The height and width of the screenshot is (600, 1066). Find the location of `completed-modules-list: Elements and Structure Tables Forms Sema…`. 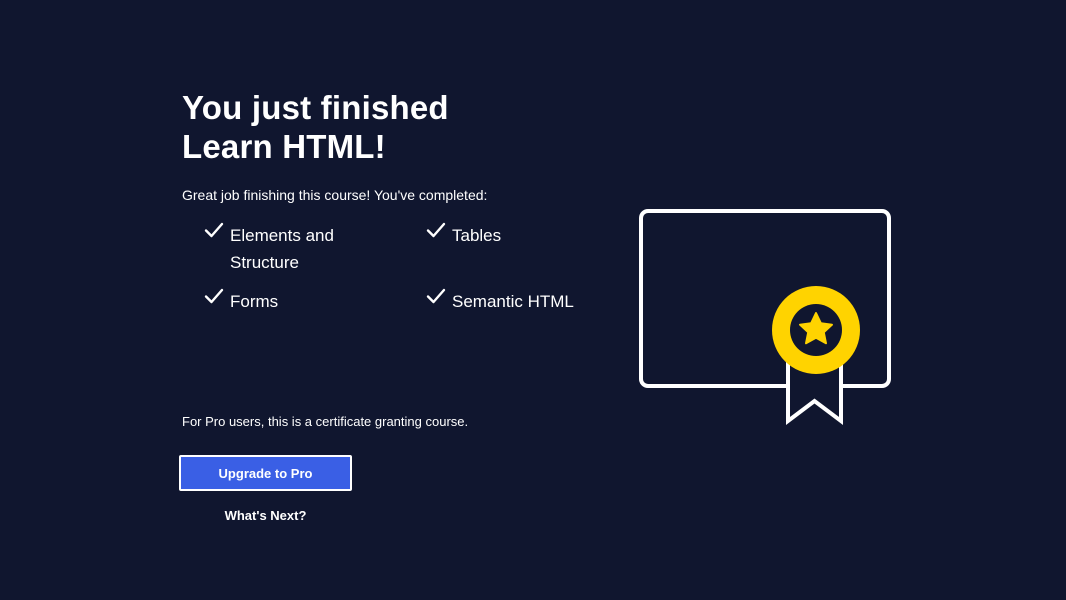

completed-modules-list: Elements and Structure Tables Forms Sema… is located at coordinates (402, 277).